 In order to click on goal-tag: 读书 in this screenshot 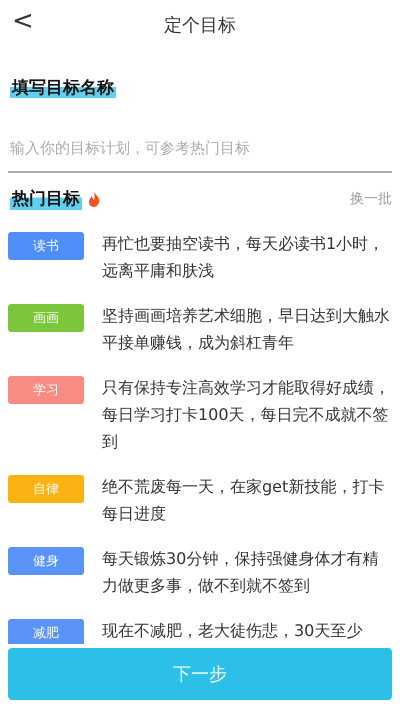, I will do `click(46, 246)`.